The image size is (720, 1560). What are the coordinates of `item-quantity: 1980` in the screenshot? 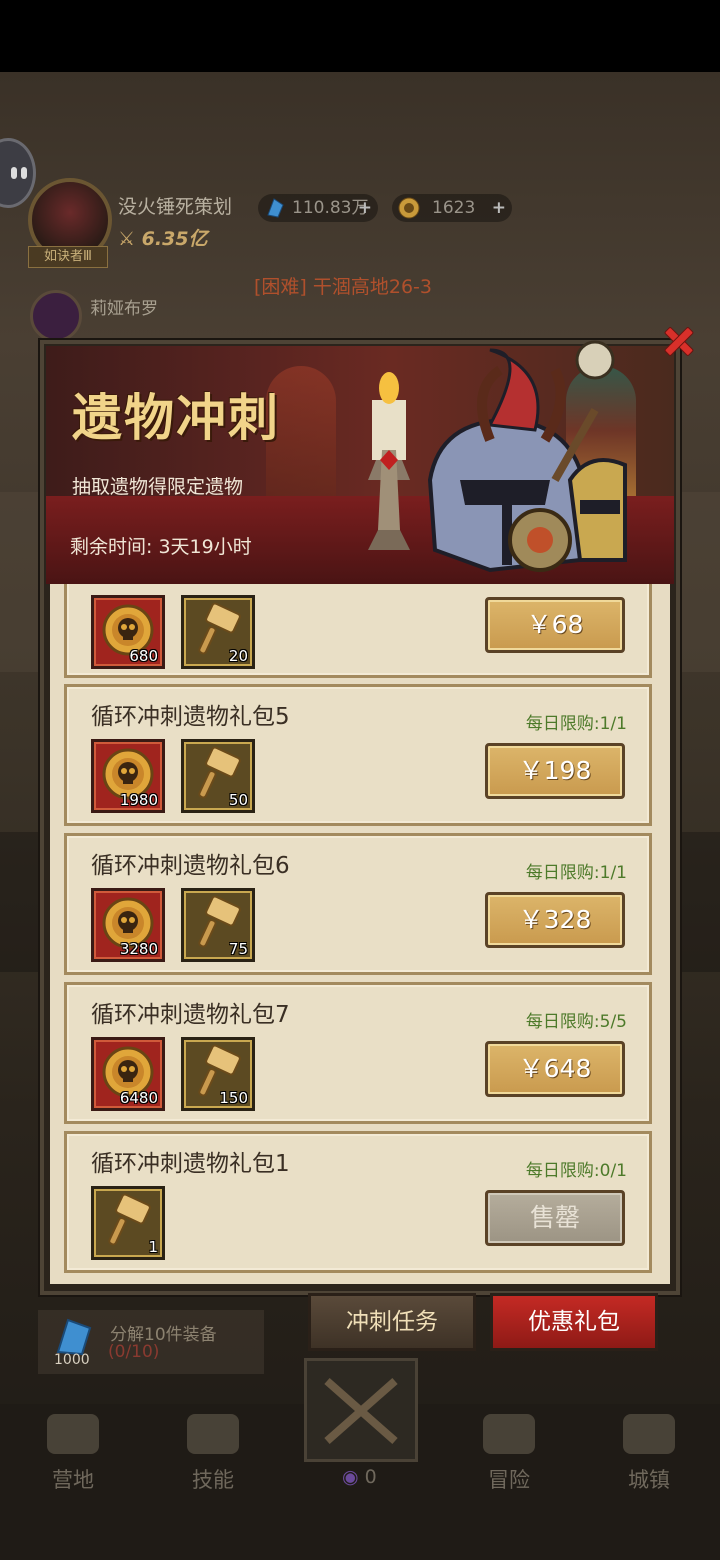 It's located at (138, 800).